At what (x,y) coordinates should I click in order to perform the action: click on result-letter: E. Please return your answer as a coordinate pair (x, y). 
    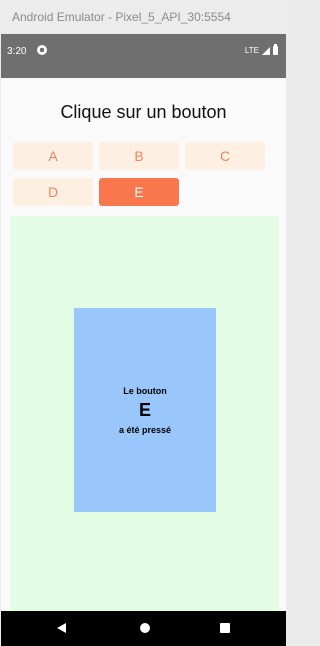
    Looking at the image, I should click on (144, 409).